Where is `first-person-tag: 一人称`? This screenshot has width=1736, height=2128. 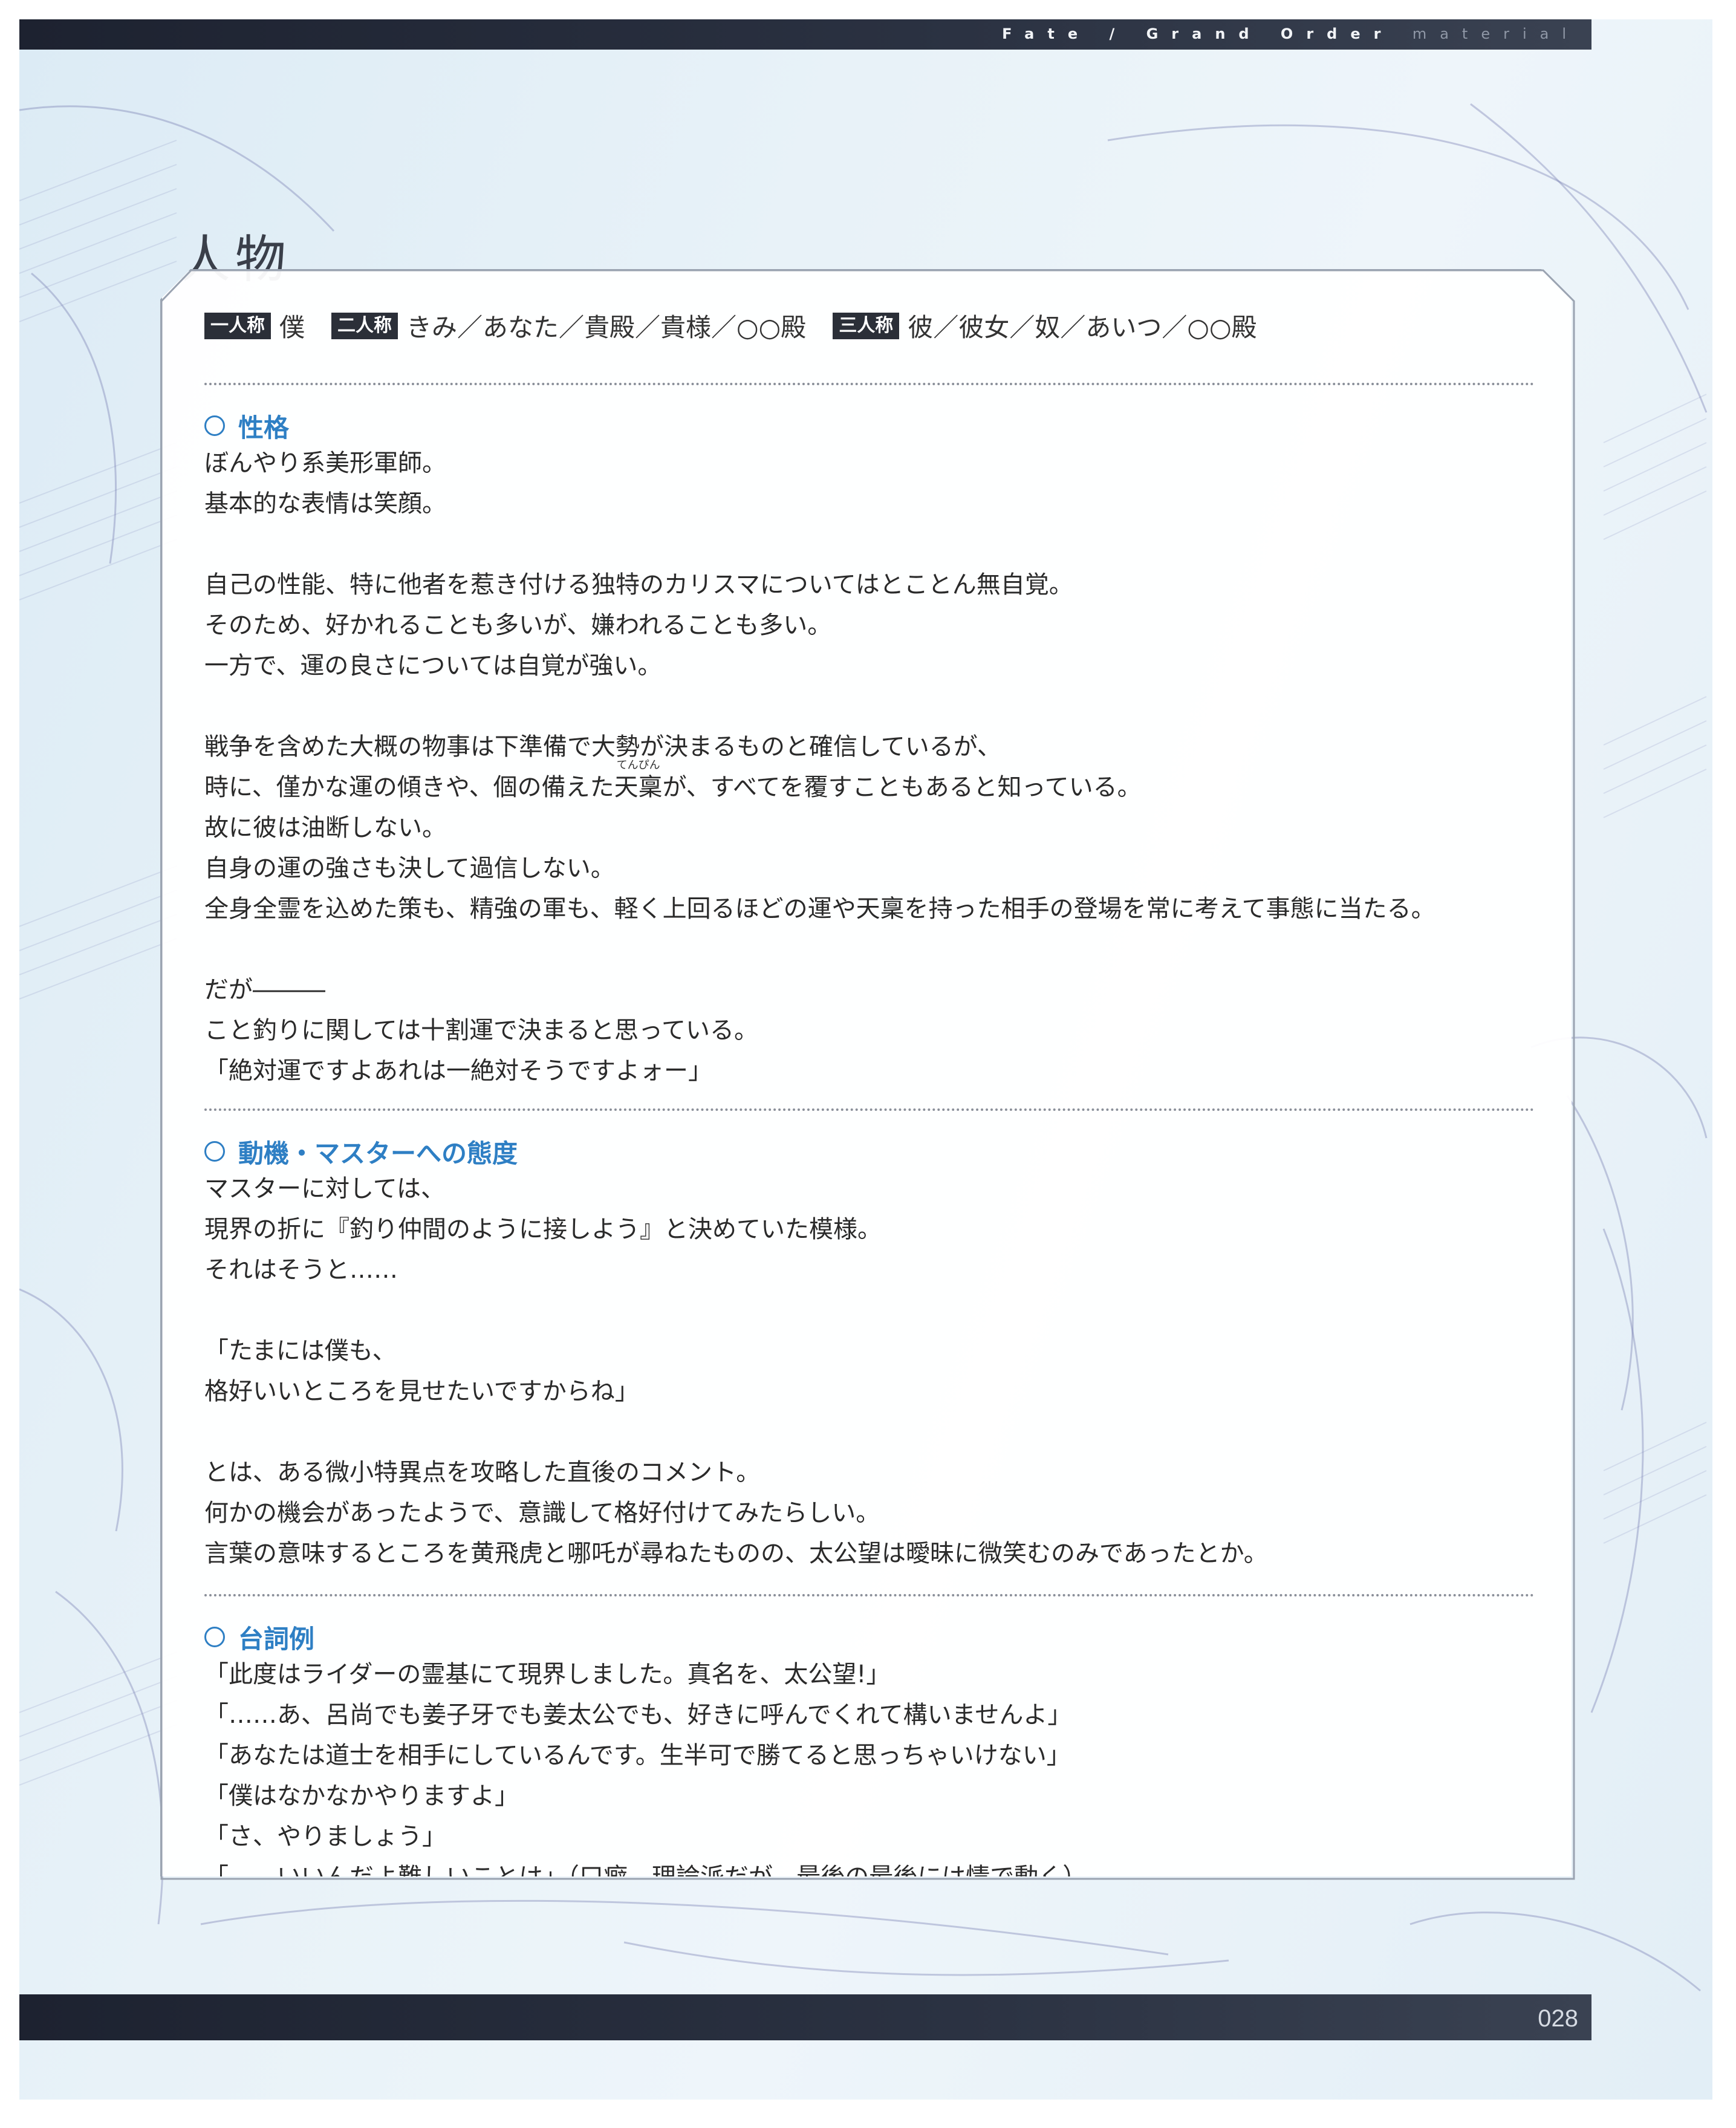
first-person-tag: 一人称 is located at coordinates (237, 326).